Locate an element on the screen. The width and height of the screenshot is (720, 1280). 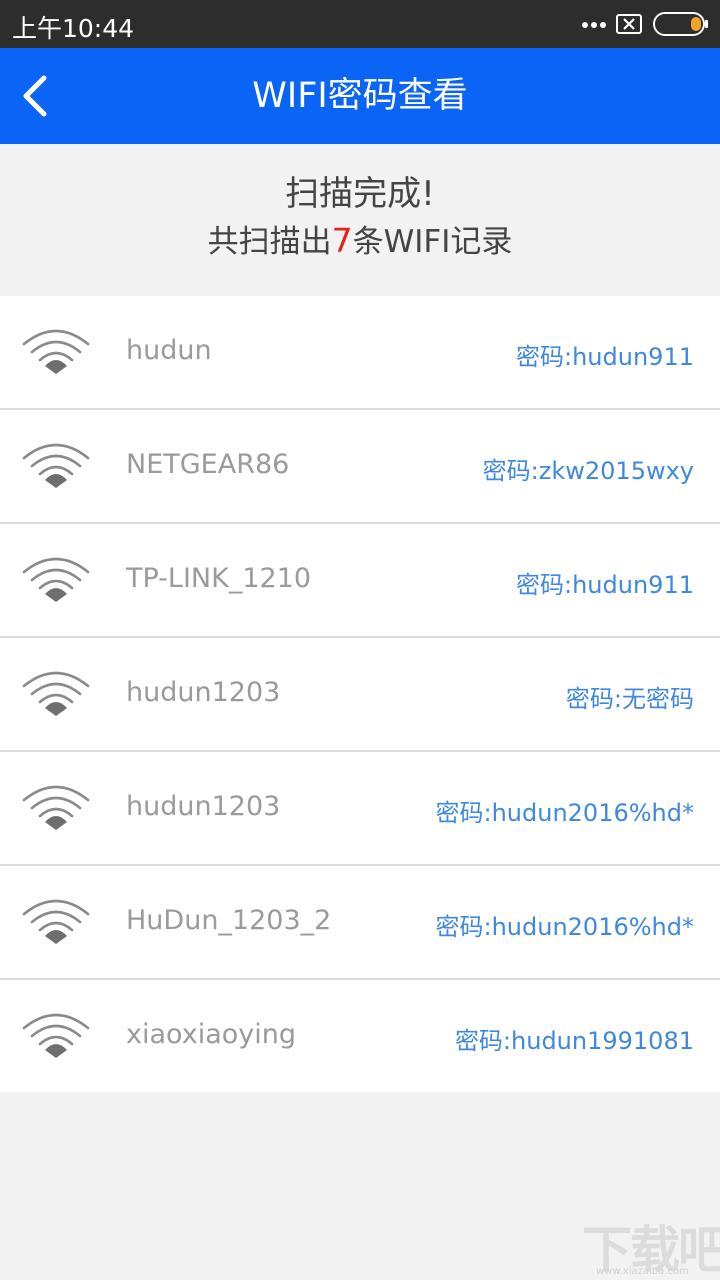
wifi-password: 密码:hudun1991081 is located at coordinates (574, 1041).